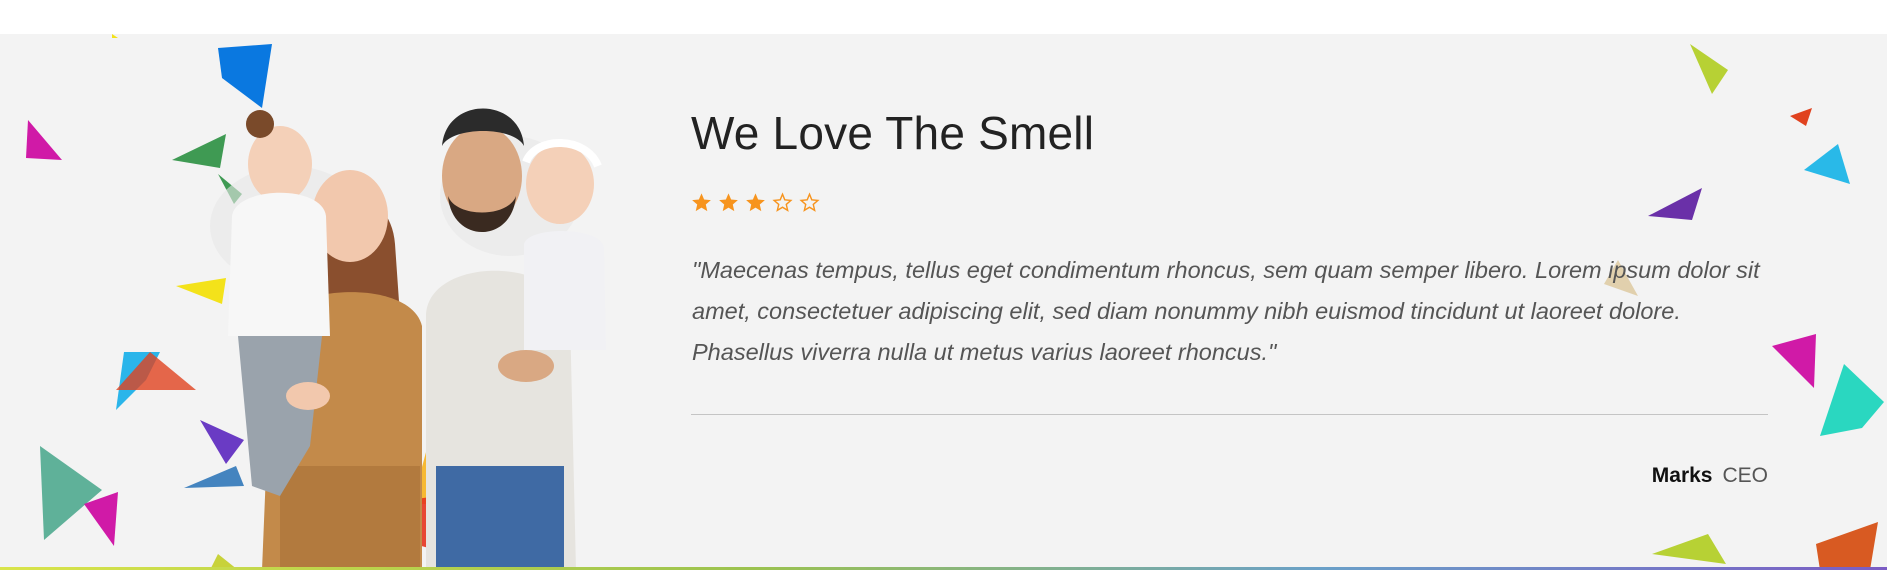 The width and height of the screenshot is (1887, 570). I want to click on author-name: Marks, so click(1682, 475).